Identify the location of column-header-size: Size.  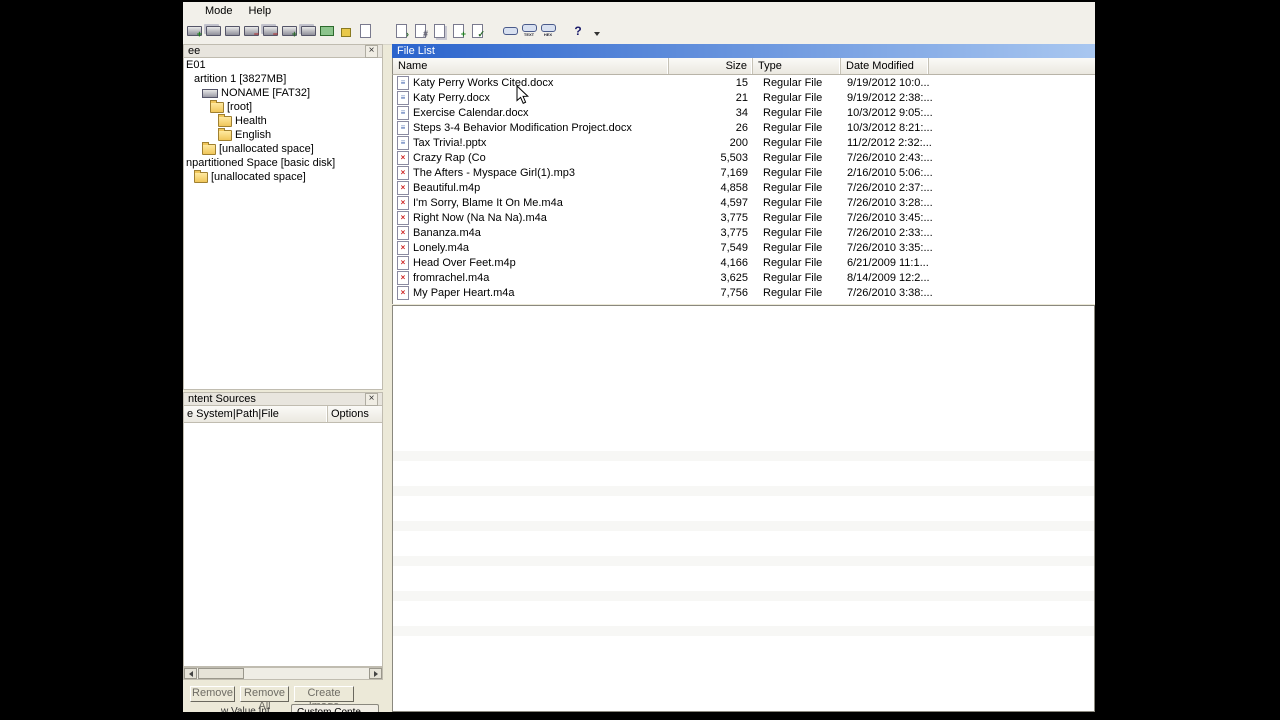
(711, 66).